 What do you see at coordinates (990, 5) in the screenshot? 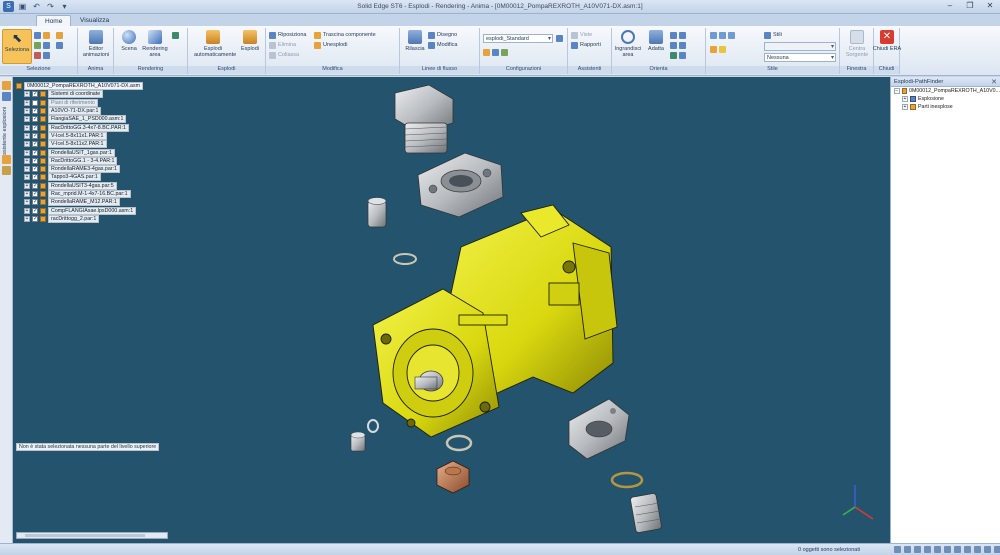
I see `close-button: ✕` at bounding box center [990, 5].